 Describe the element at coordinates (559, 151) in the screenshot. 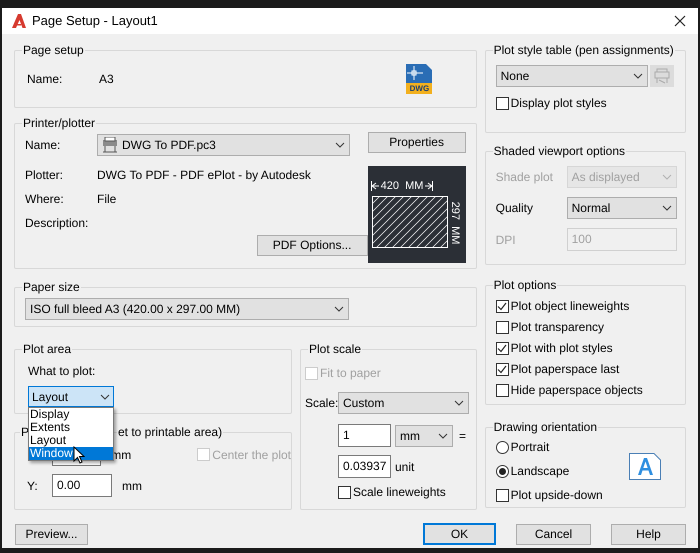

I see `group-title: Shaded viewport options` at that location.